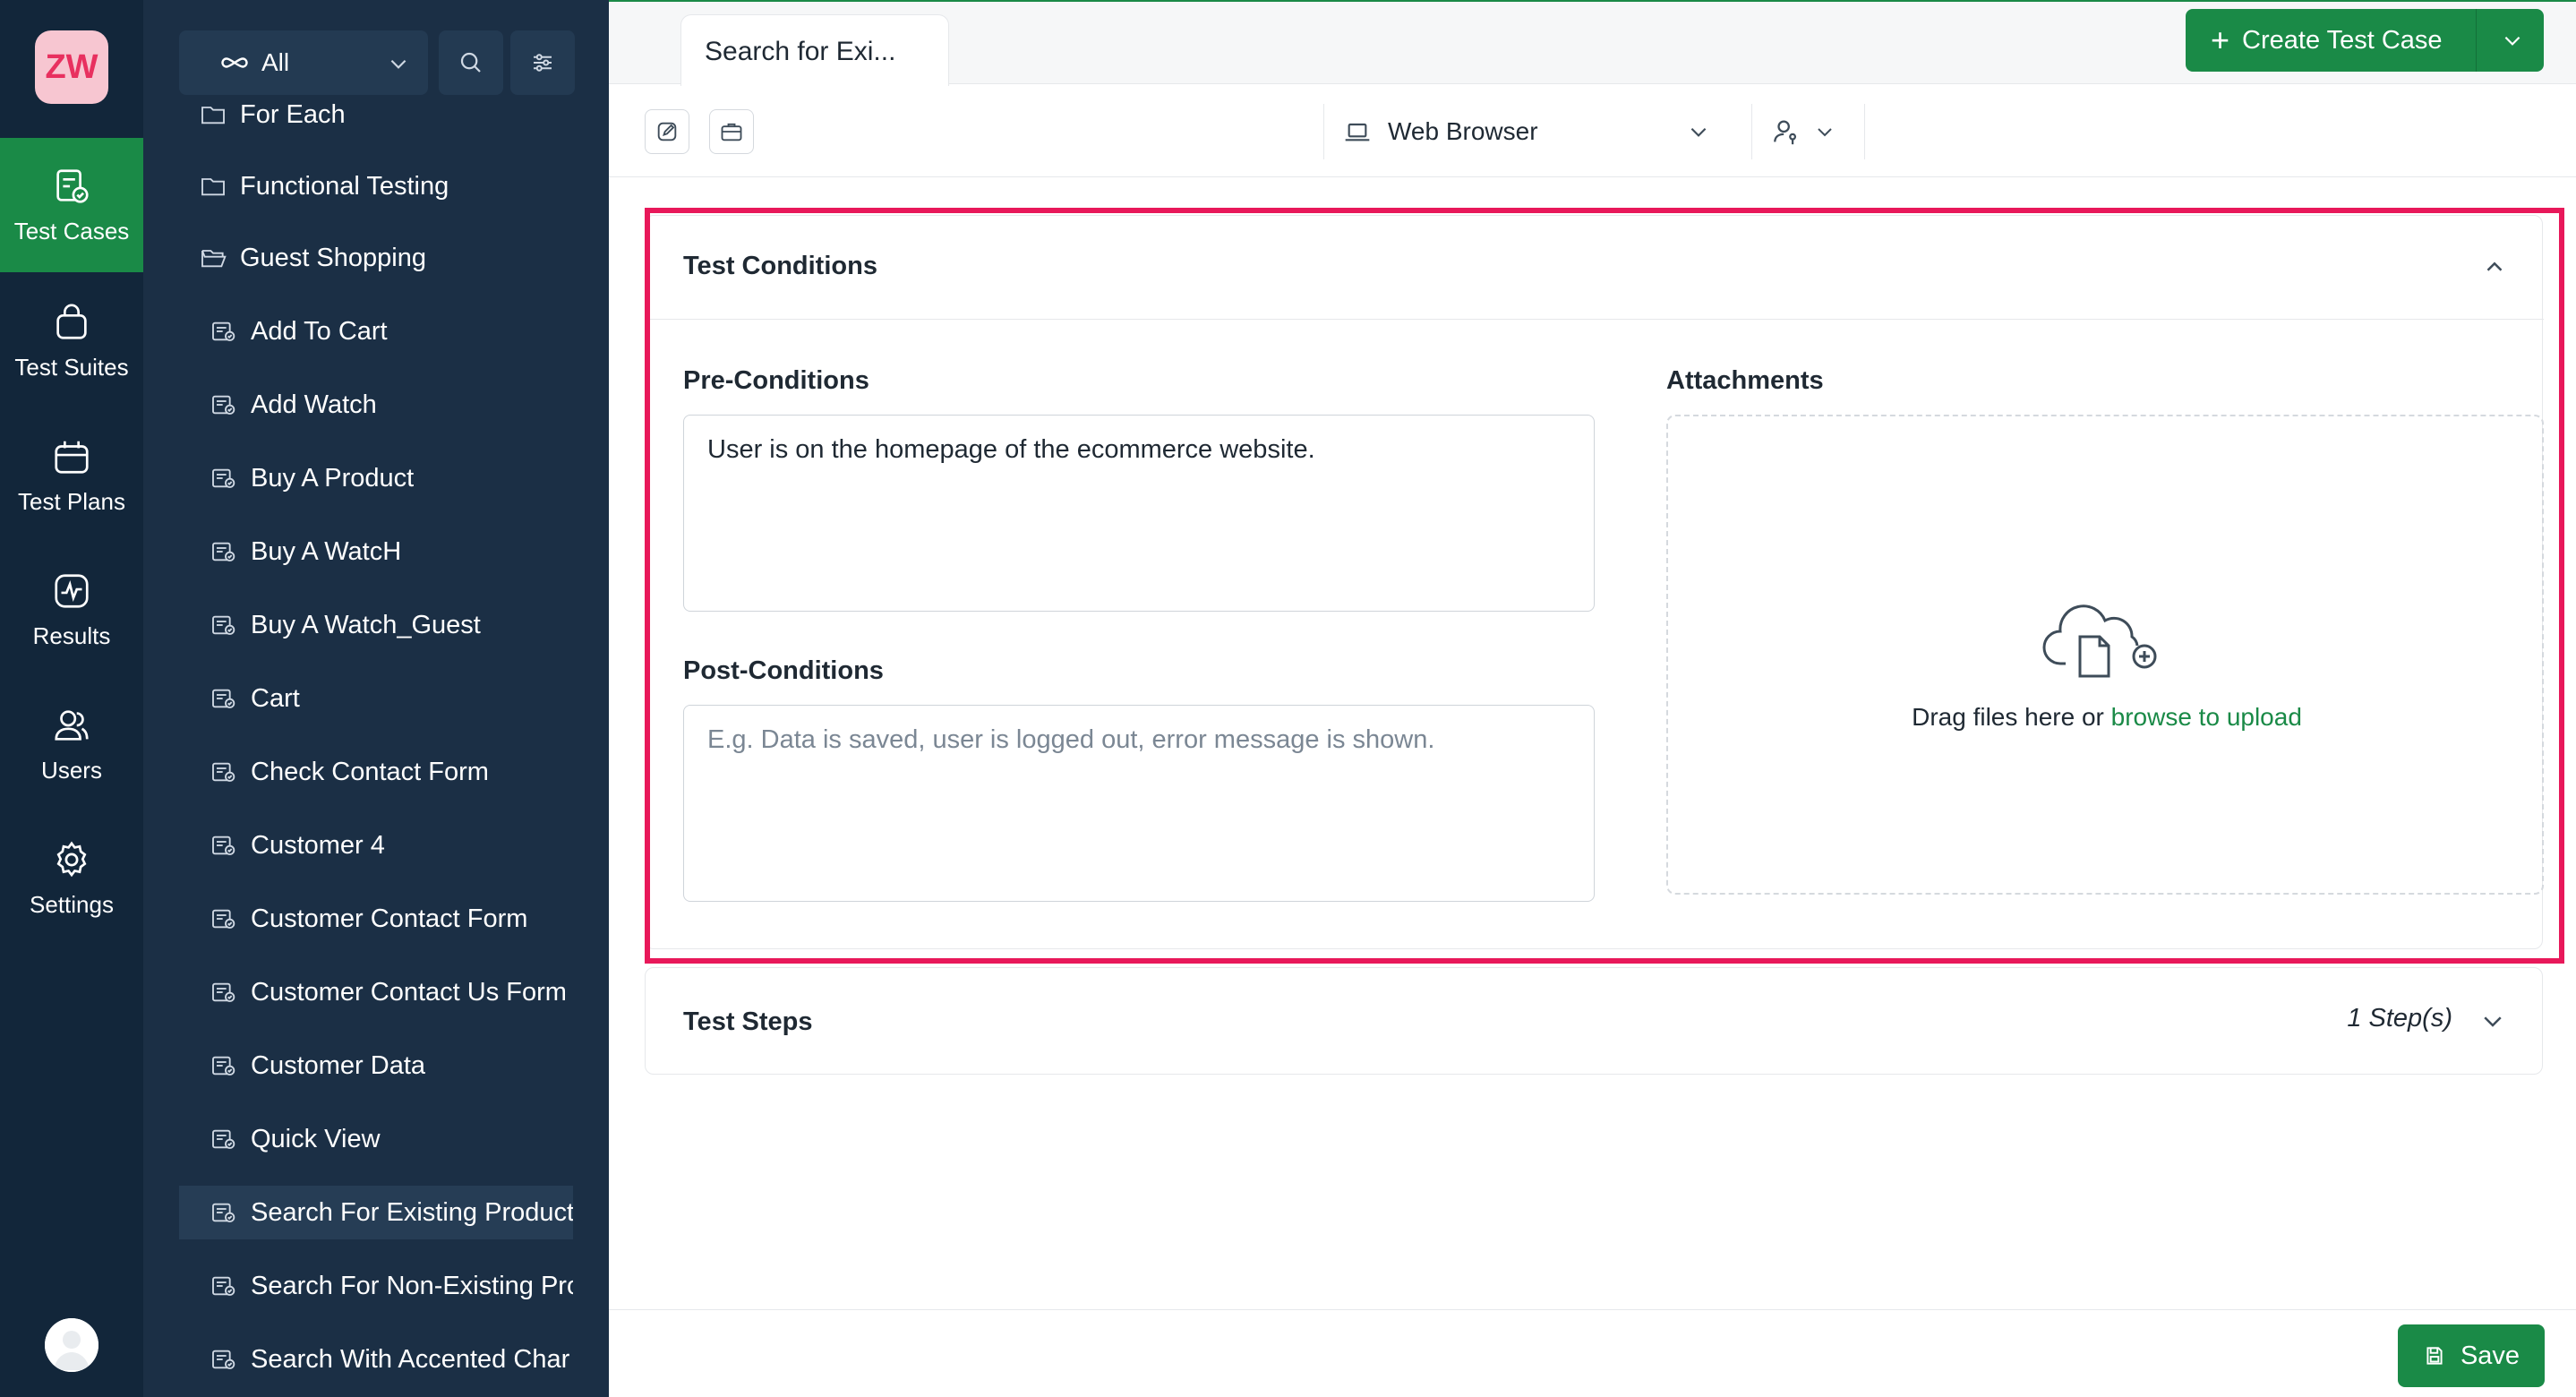  I want to click on test-cases-icon, so click(72, 185).